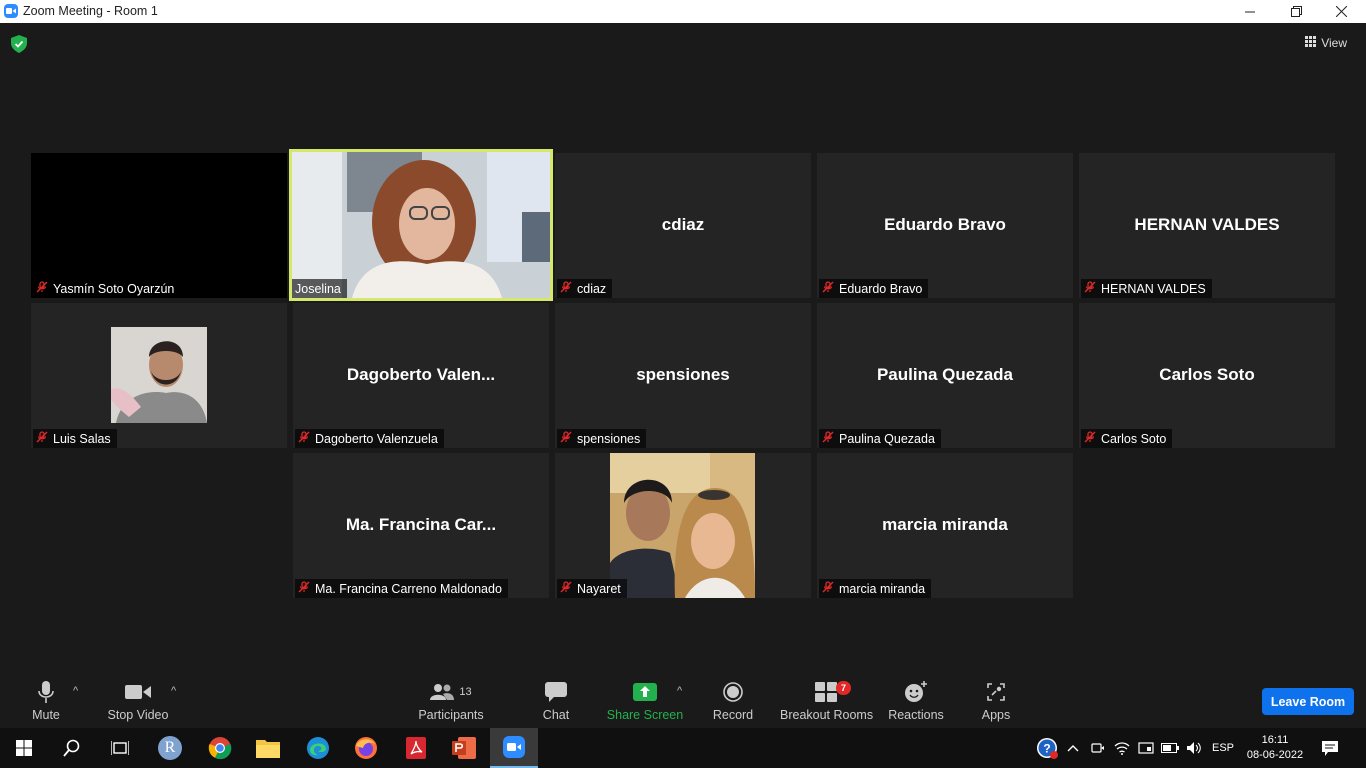 This screenshot has width=1366, height=768. What do you see at coordinates (464, 748) in the screenshot?
I see `powerpoint-icon` at bounding box center [464, 748].